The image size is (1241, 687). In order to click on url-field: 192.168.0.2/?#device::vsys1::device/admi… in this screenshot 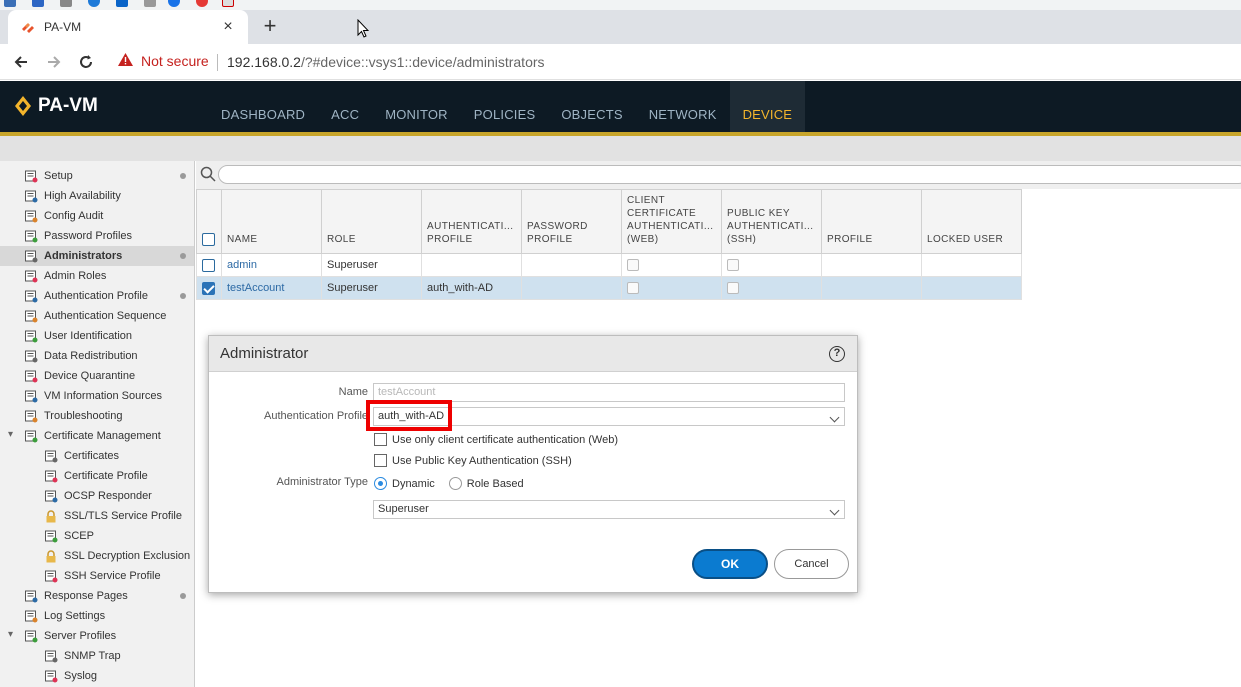, I will do `click(386, 62)`.